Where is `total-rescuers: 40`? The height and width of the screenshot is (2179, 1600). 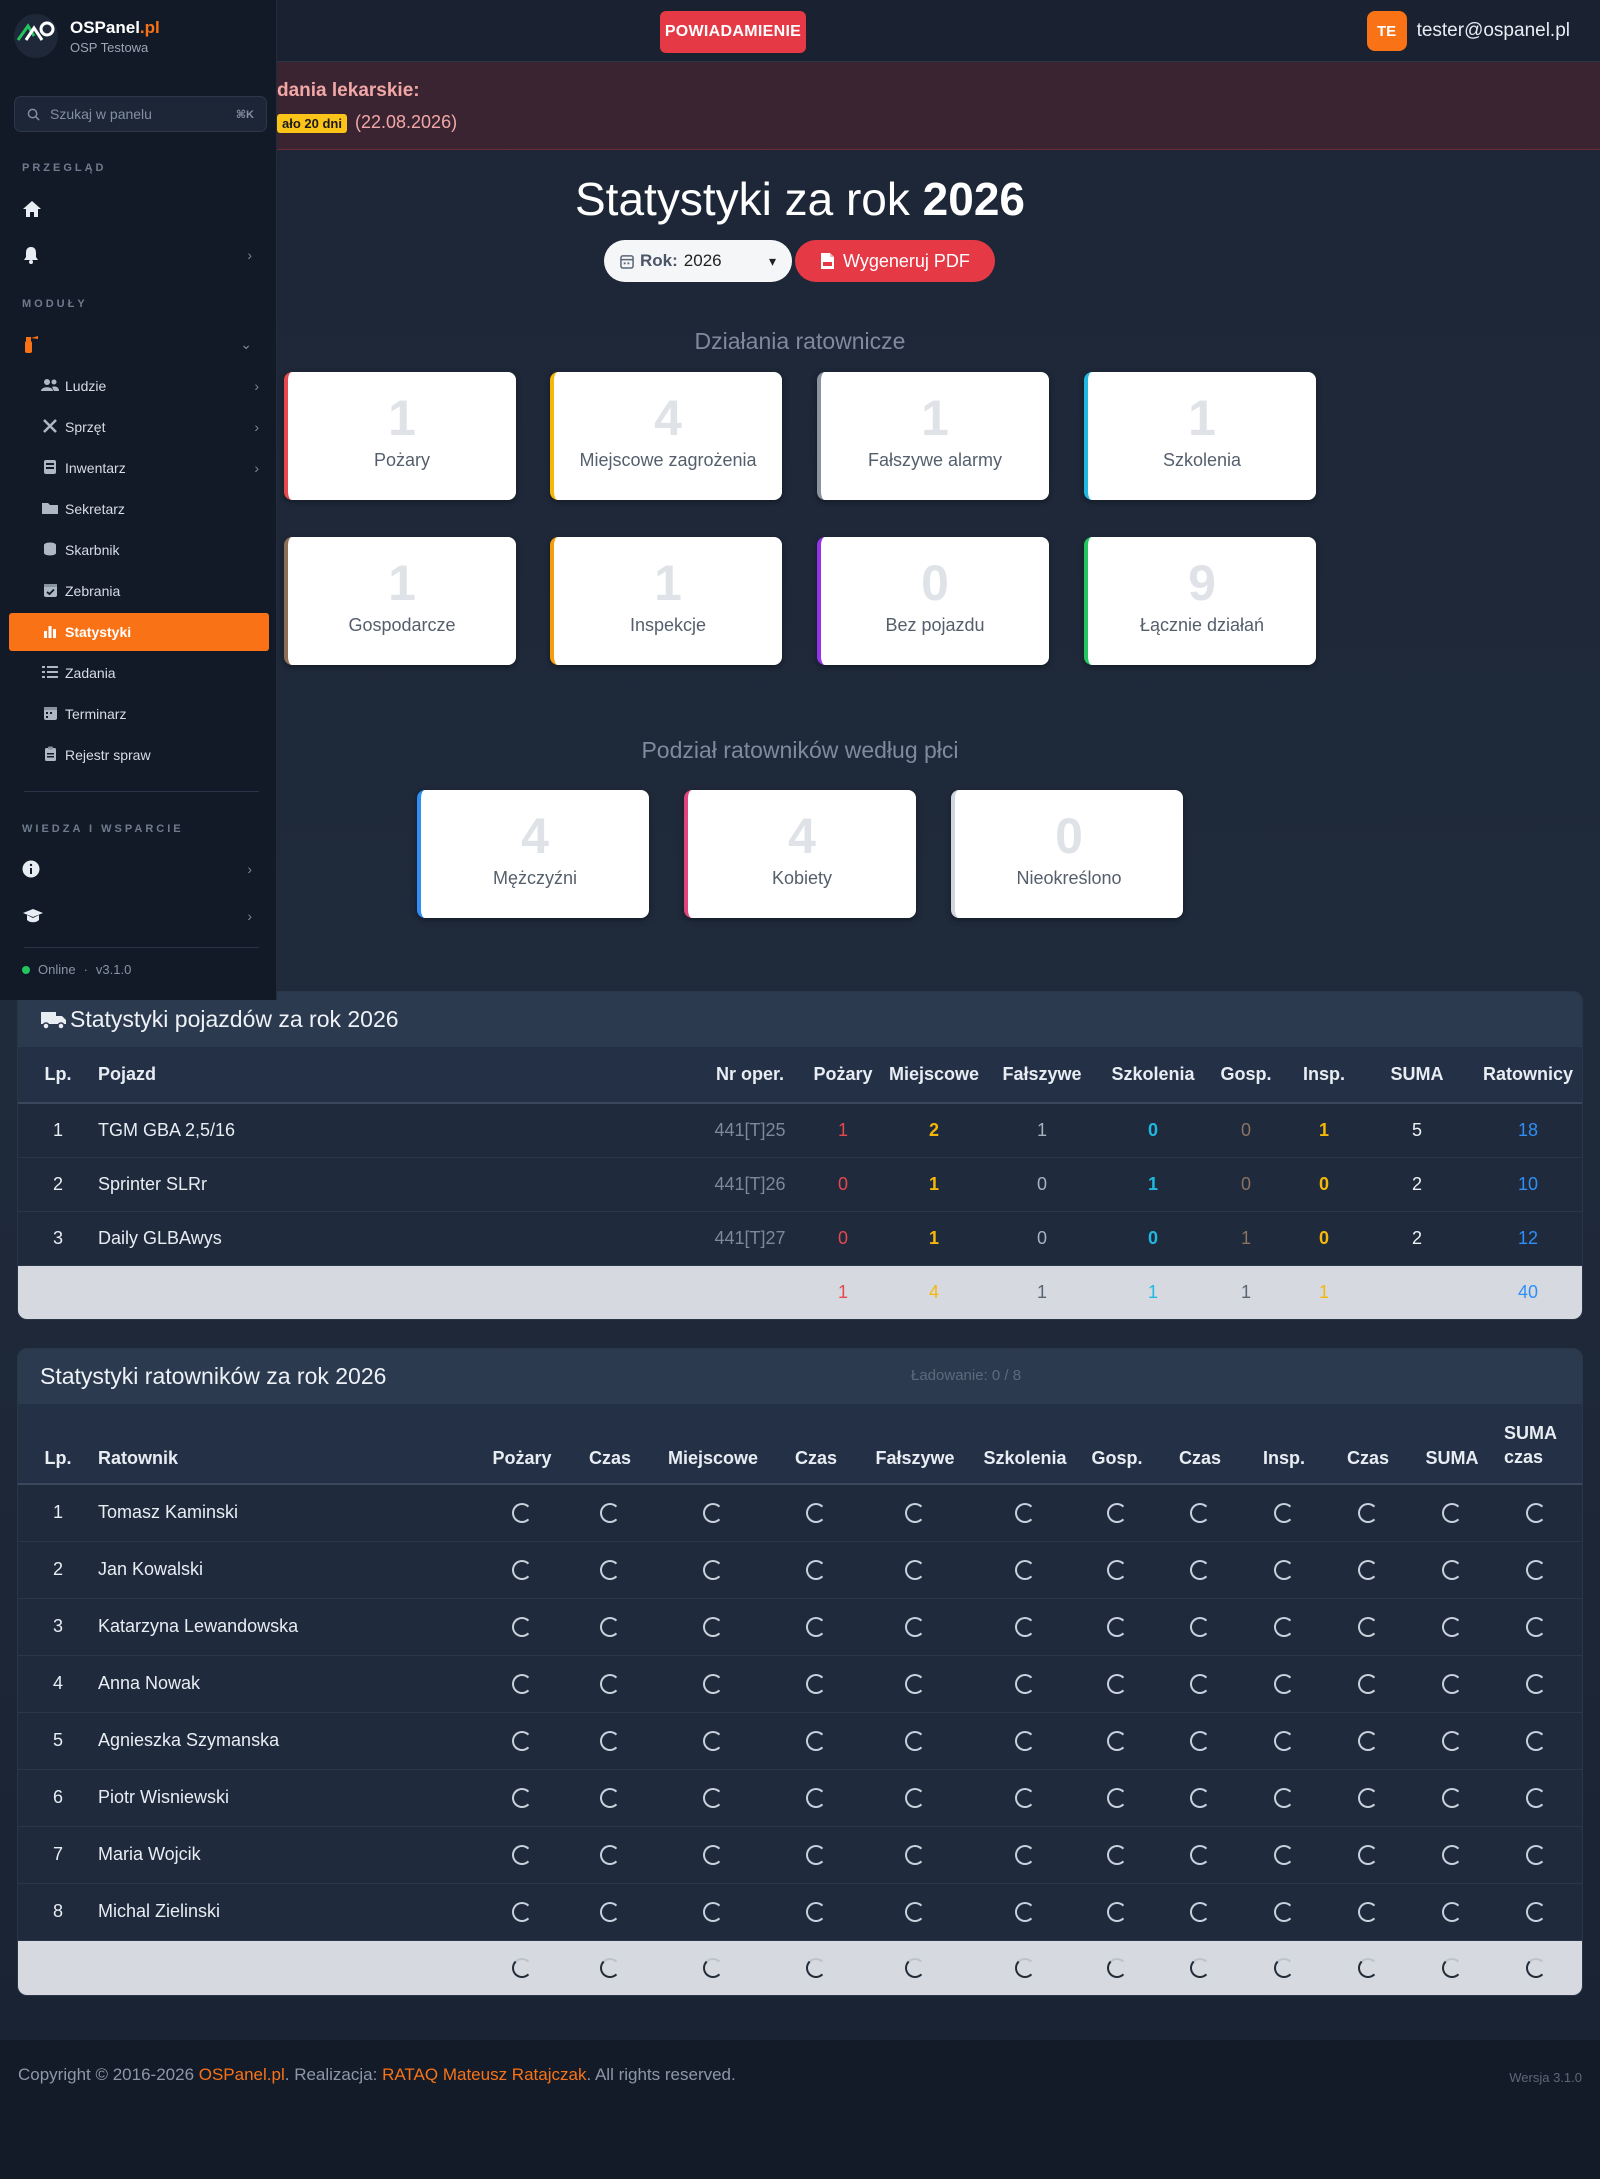
total-rescuers: 40 is located at coordinates (1527, 1292).